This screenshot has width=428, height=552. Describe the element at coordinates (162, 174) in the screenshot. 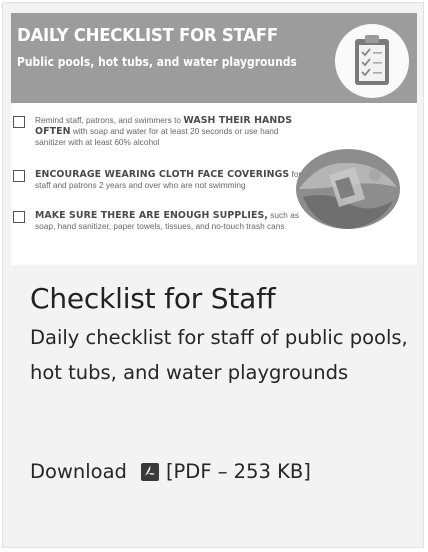

I see `item-bold-text: ENCOURAGE WEARING CLOTH FACE COVERINGS` at that location.